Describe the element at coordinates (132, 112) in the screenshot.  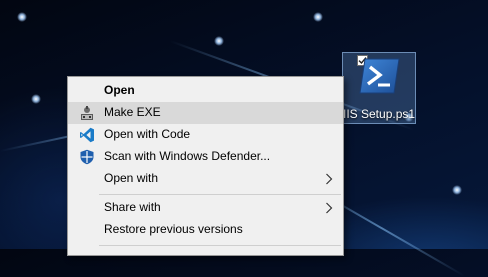
I see `menu-item-label: Make EXE` at that location.